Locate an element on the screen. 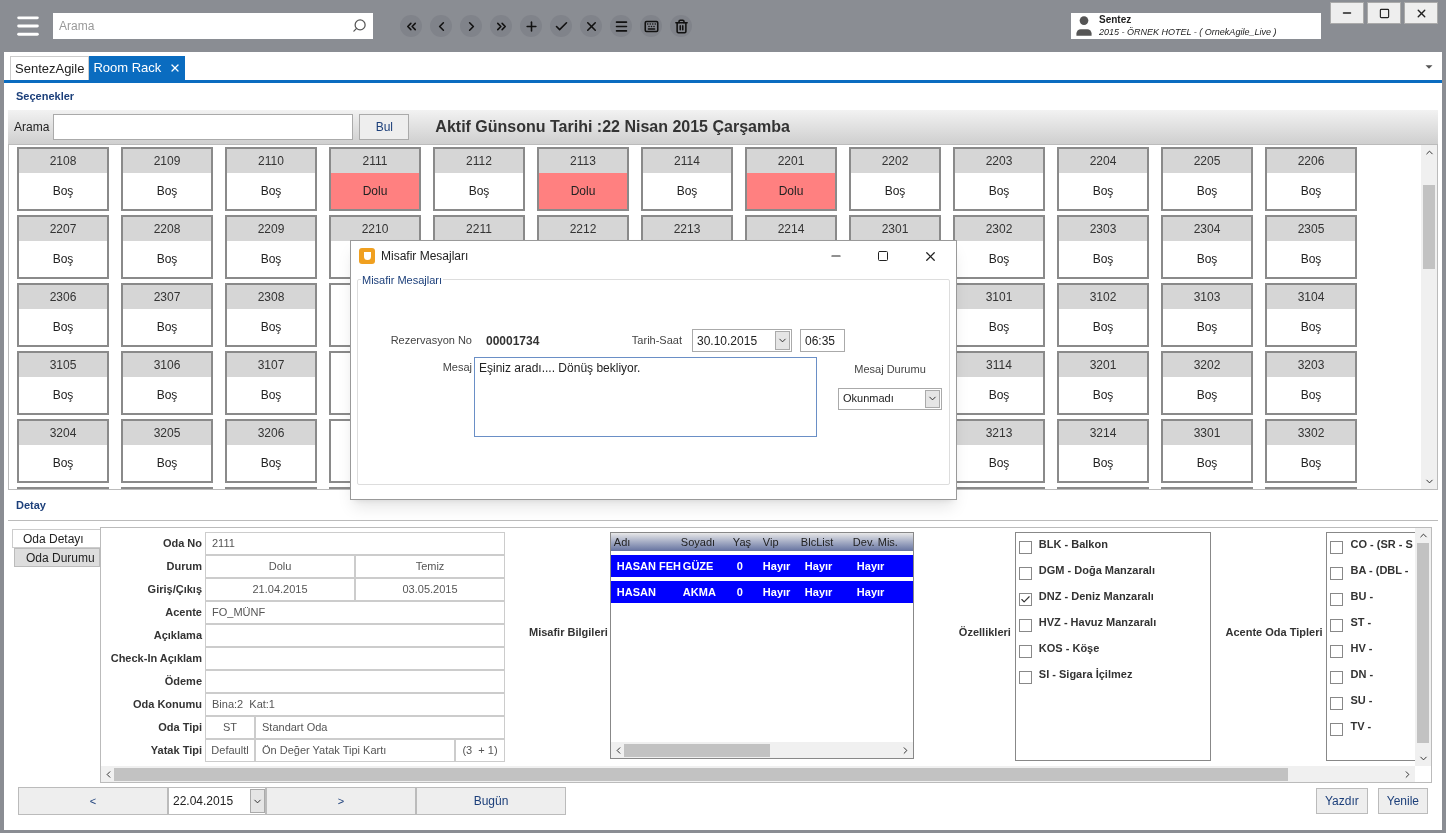 This screenshot has width=1446, height=833. room-number: 2112 is located at coordinates (479, 160).